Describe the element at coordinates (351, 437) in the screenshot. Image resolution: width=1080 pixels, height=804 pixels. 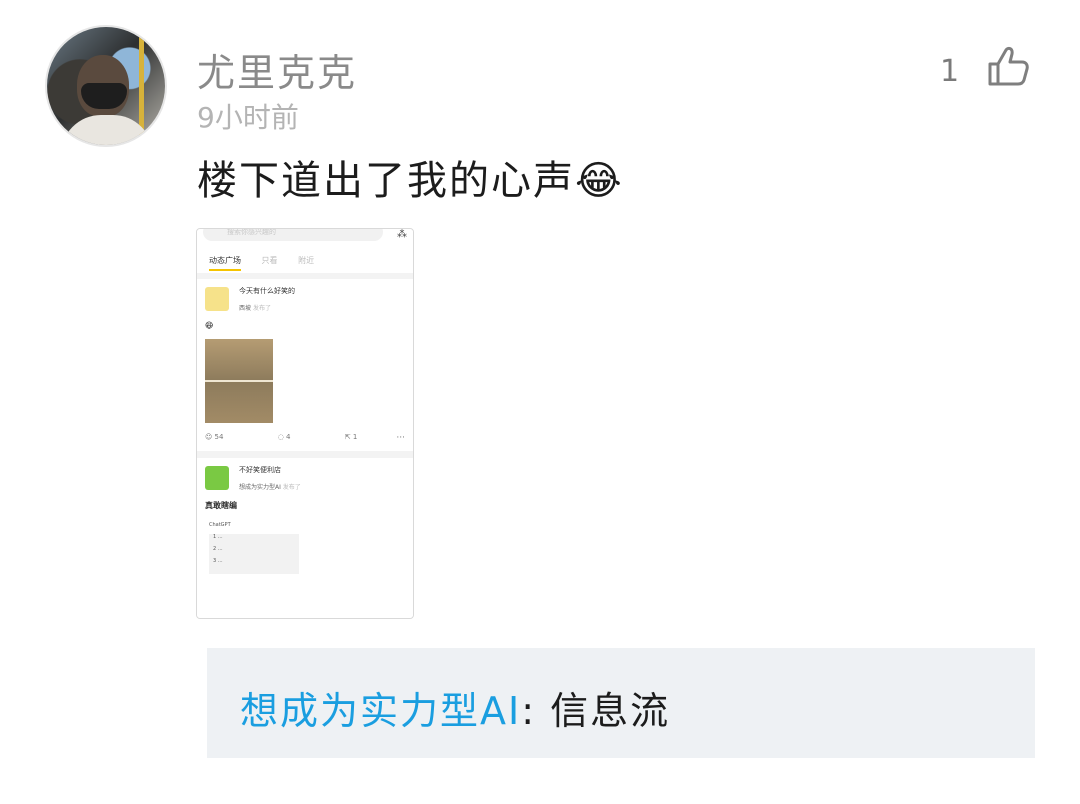
I see `thumb-shares: ⇱ 1` at that location.